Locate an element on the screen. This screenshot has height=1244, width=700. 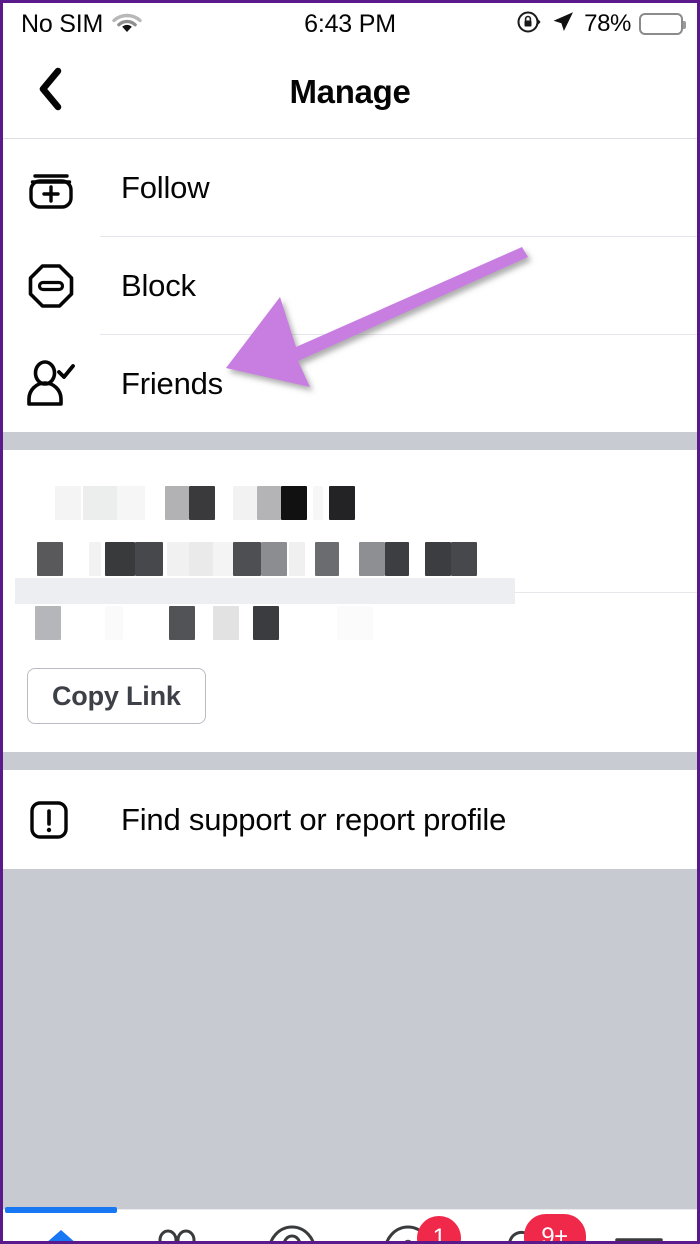
tab-home is located at coordinates (61, 1224).